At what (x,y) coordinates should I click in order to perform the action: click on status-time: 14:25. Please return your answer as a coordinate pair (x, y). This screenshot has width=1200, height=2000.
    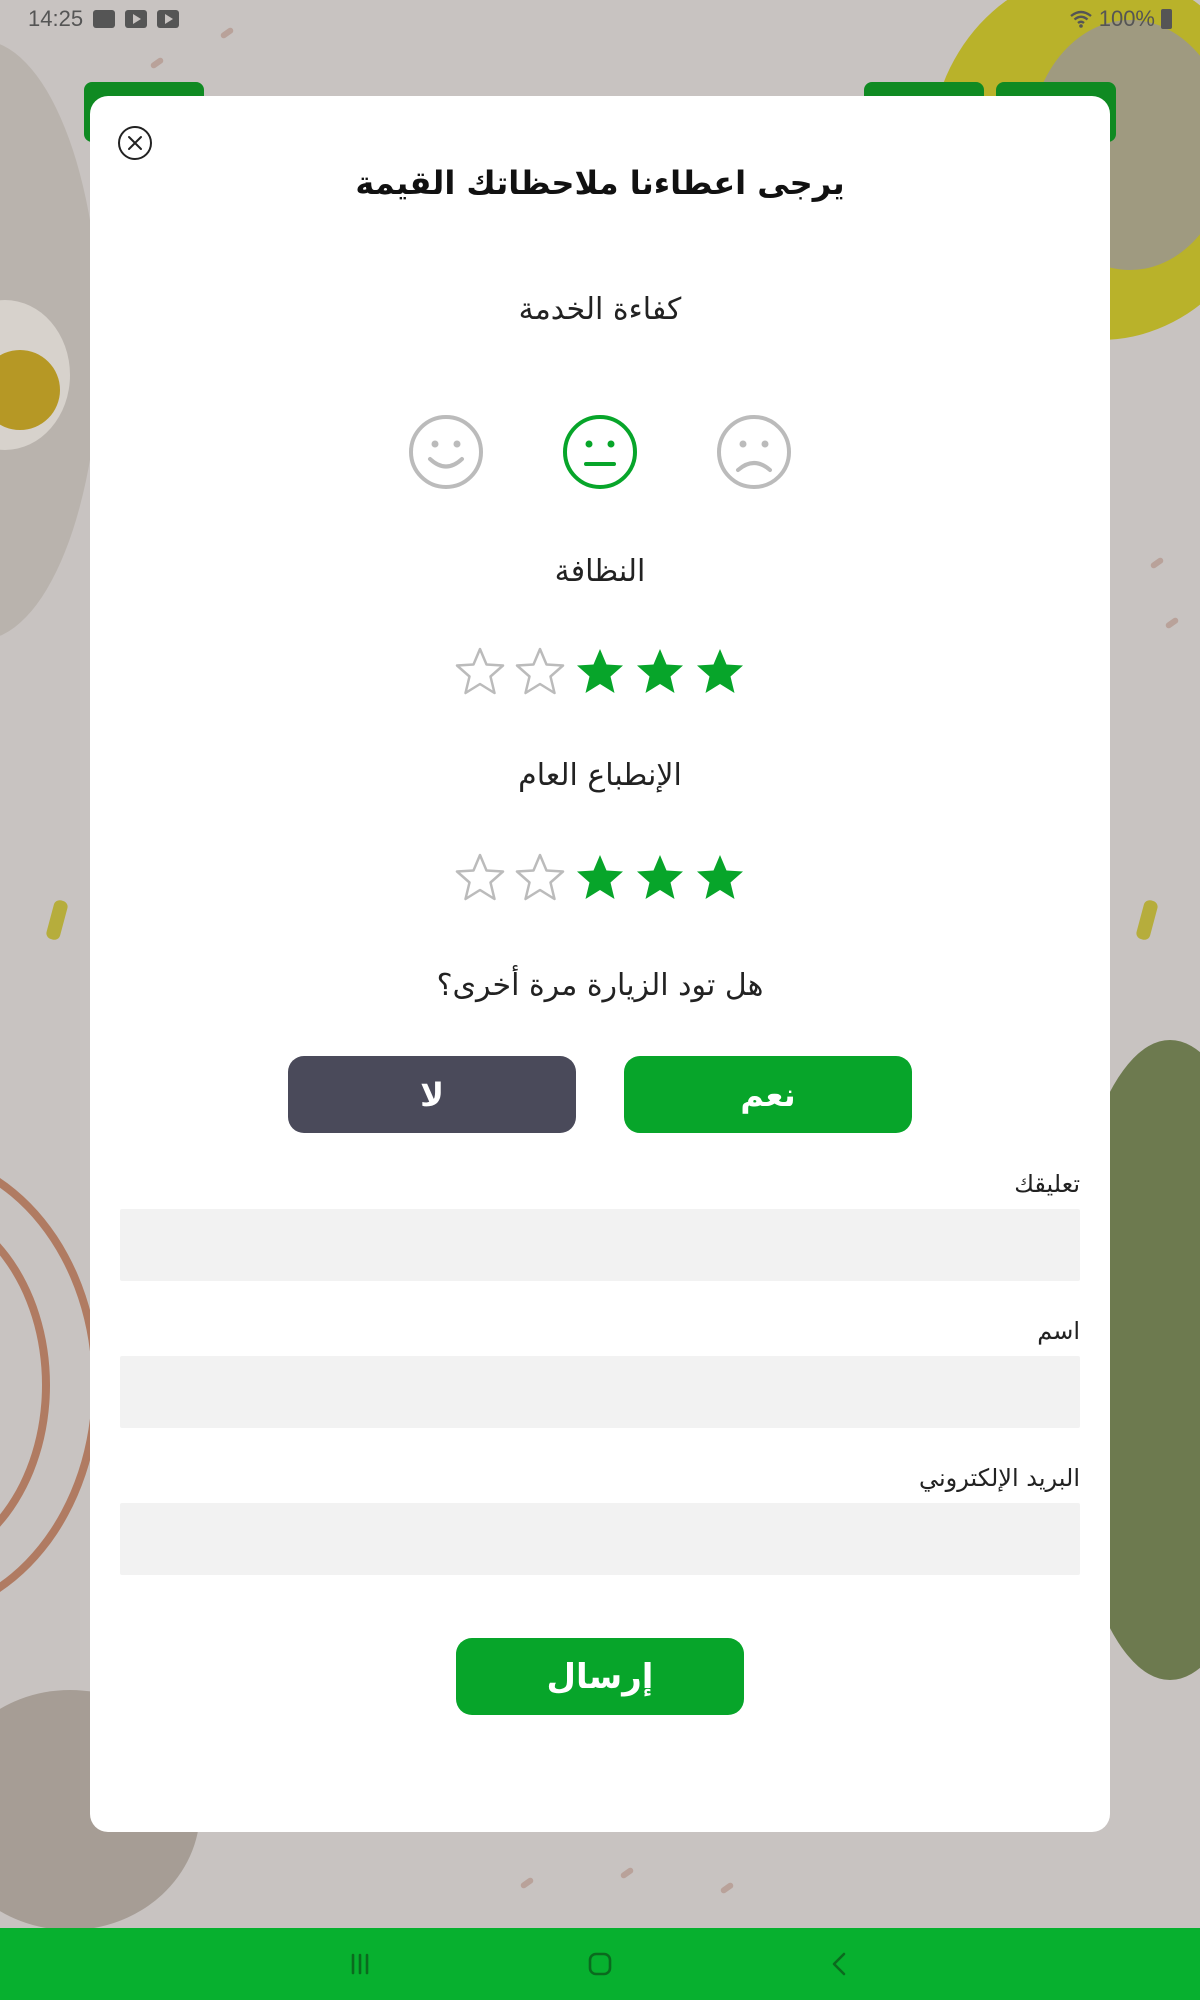
    Looking at the image, I should click on (56, 18).